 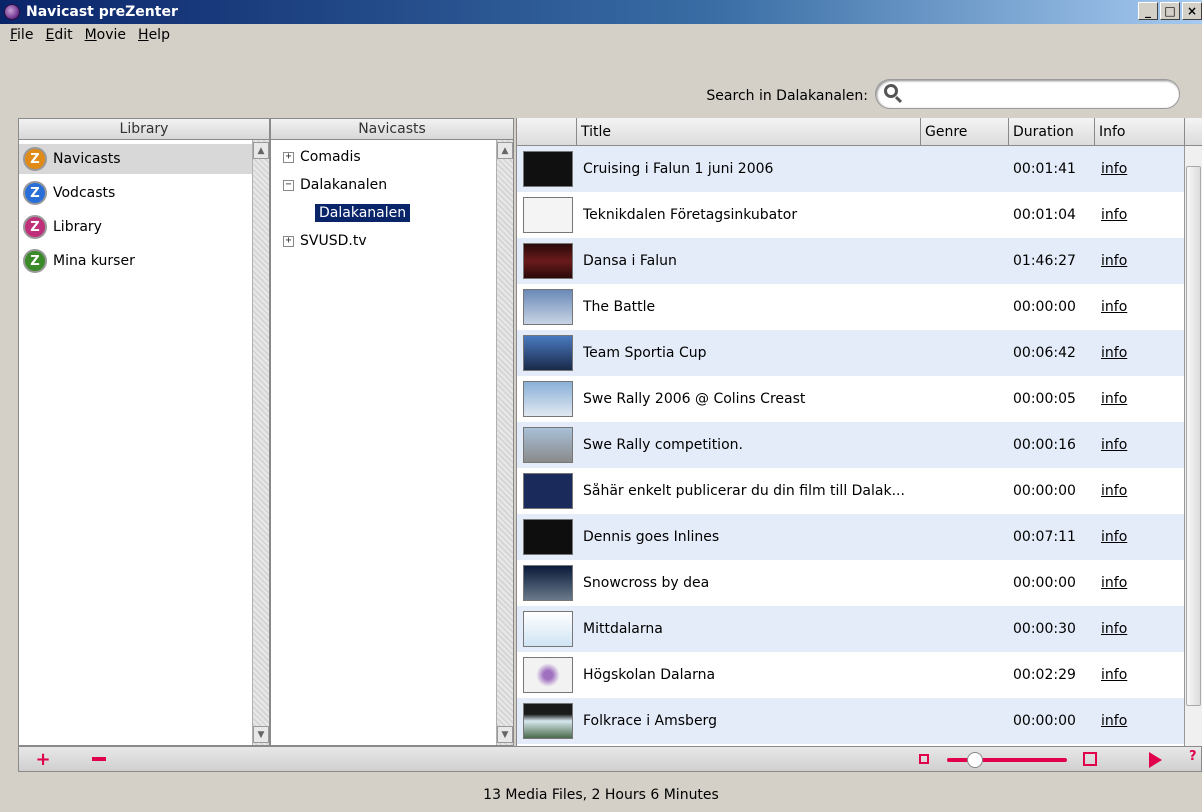 I want to click on tree-item-dalakanalen: − Dalakanalen, so click(x=335, y=185).